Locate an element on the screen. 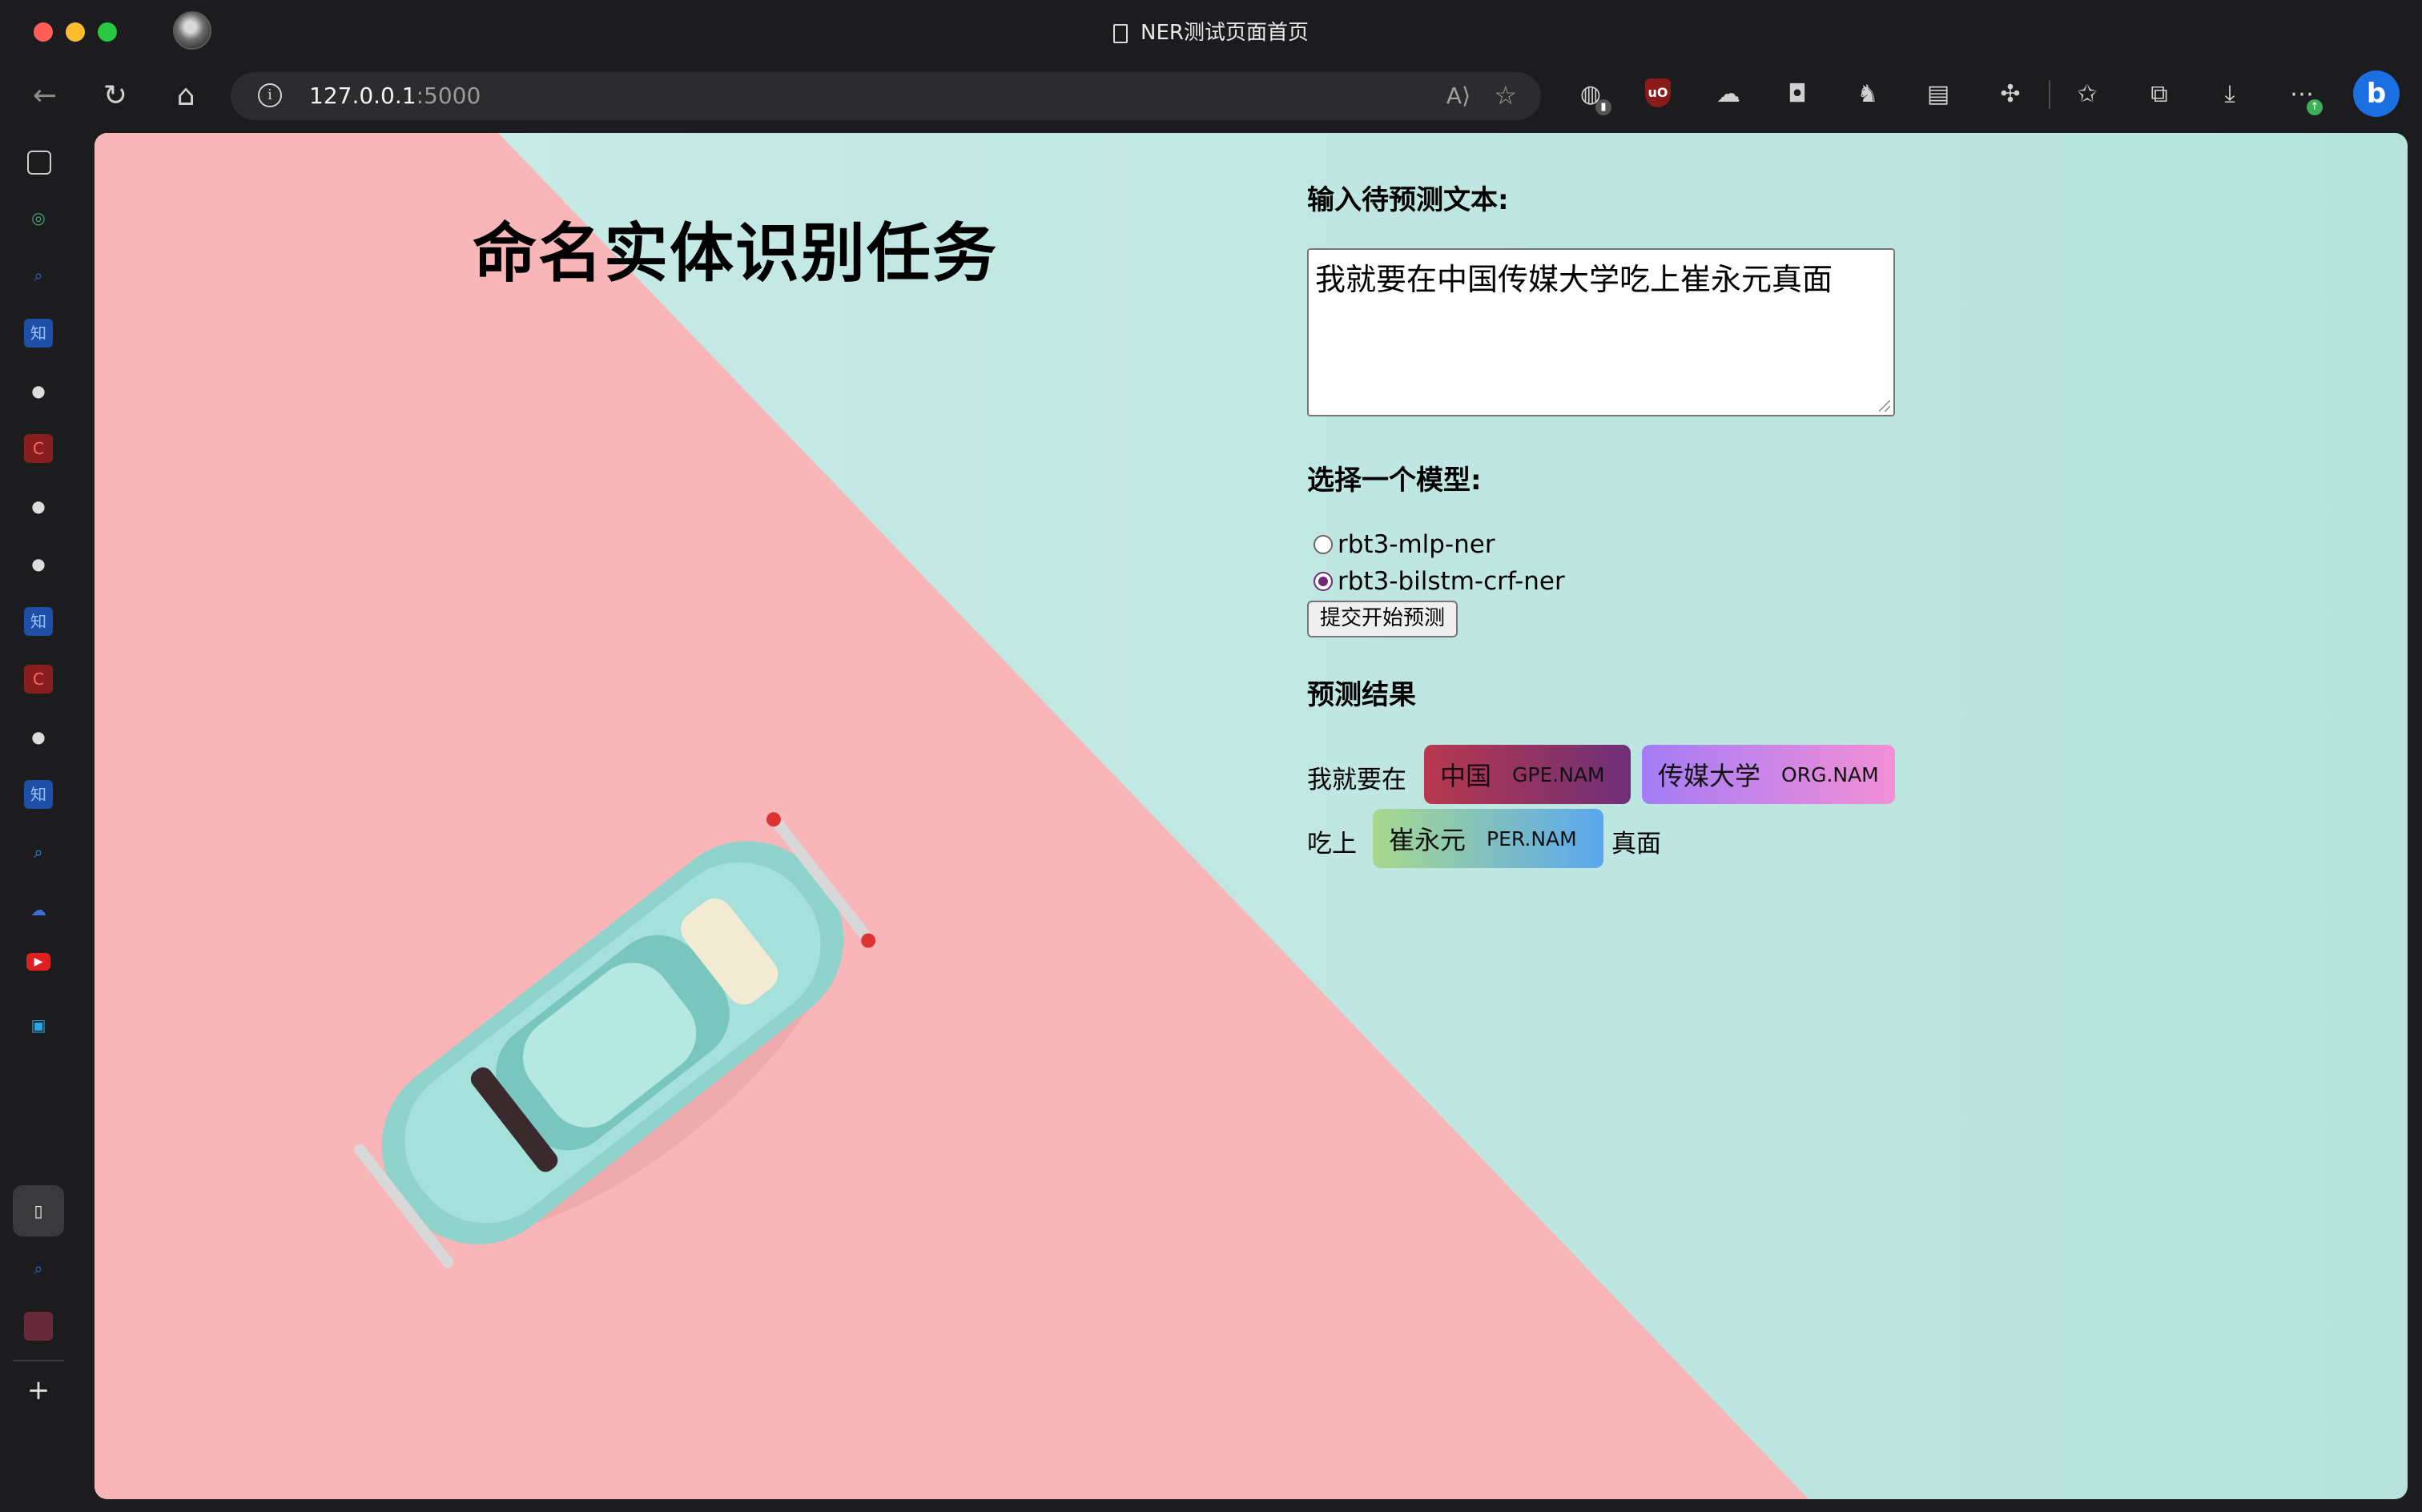 The height and width of the screenshot is (1512, 2422). favorites-icon: ✩ is located at coordinates (2087, 94).